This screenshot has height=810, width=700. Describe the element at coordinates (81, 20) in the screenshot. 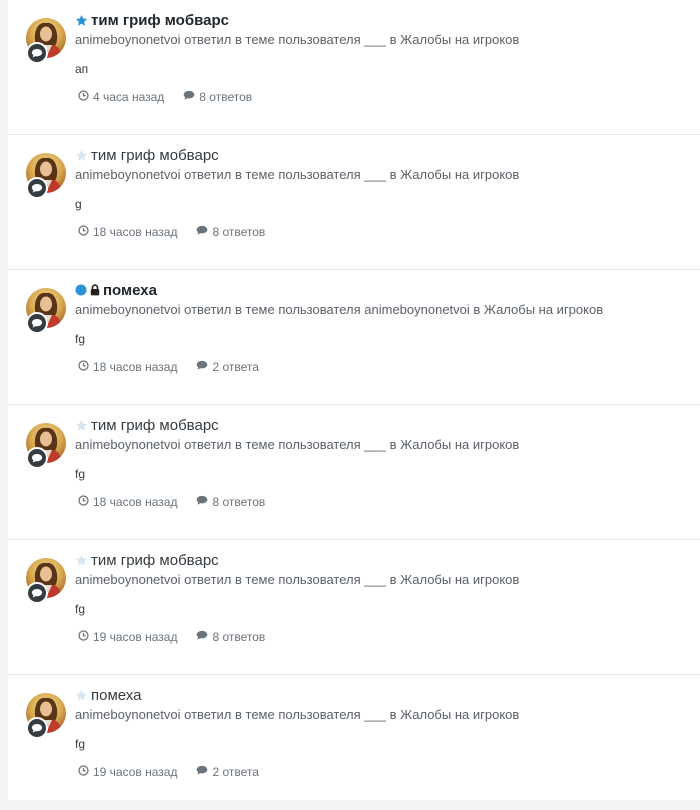

I see `star-filled-icon` at that location.